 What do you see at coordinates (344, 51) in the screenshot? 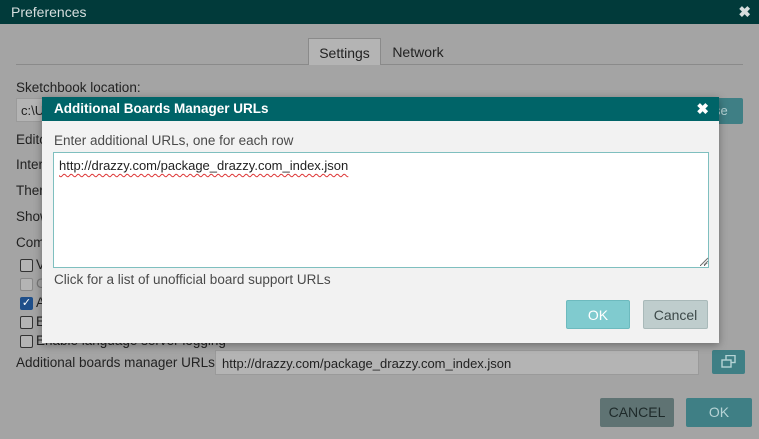
I see `tab-settings: Settings` at bounding box center [344, 51].